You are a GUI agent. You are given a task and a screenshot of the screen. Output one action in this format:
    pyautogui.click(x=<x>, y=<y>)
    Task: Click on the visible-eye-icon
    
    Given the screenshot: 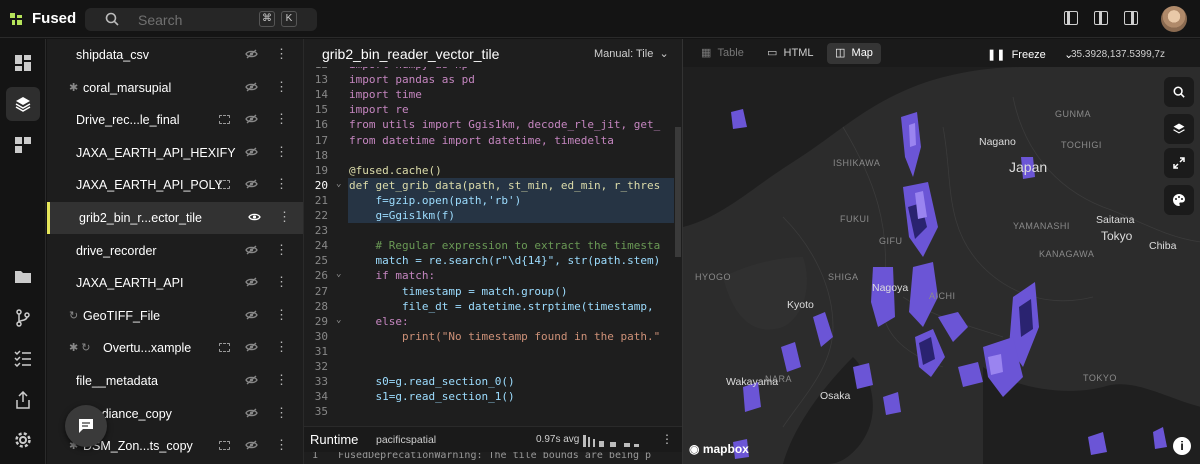 What is the action you would take?
    pyautogui.click(x=254, y=217)
    